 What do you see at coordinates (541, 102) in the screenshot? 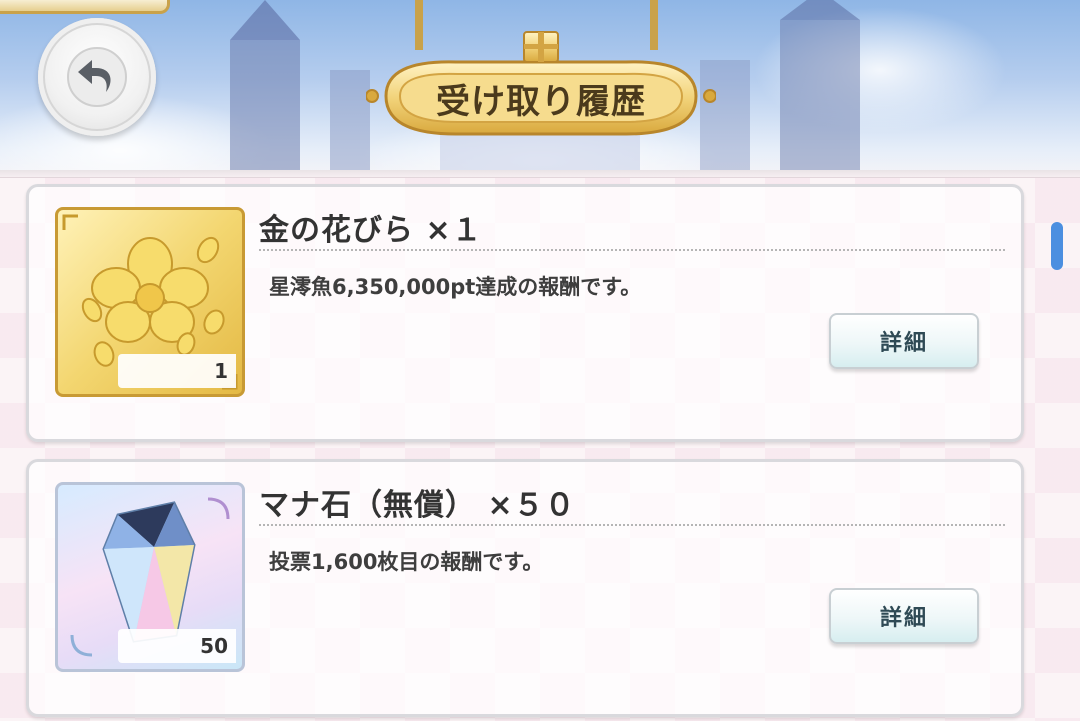
I see `page-title: 受け取り履歴` at bounding box center [541, 102].